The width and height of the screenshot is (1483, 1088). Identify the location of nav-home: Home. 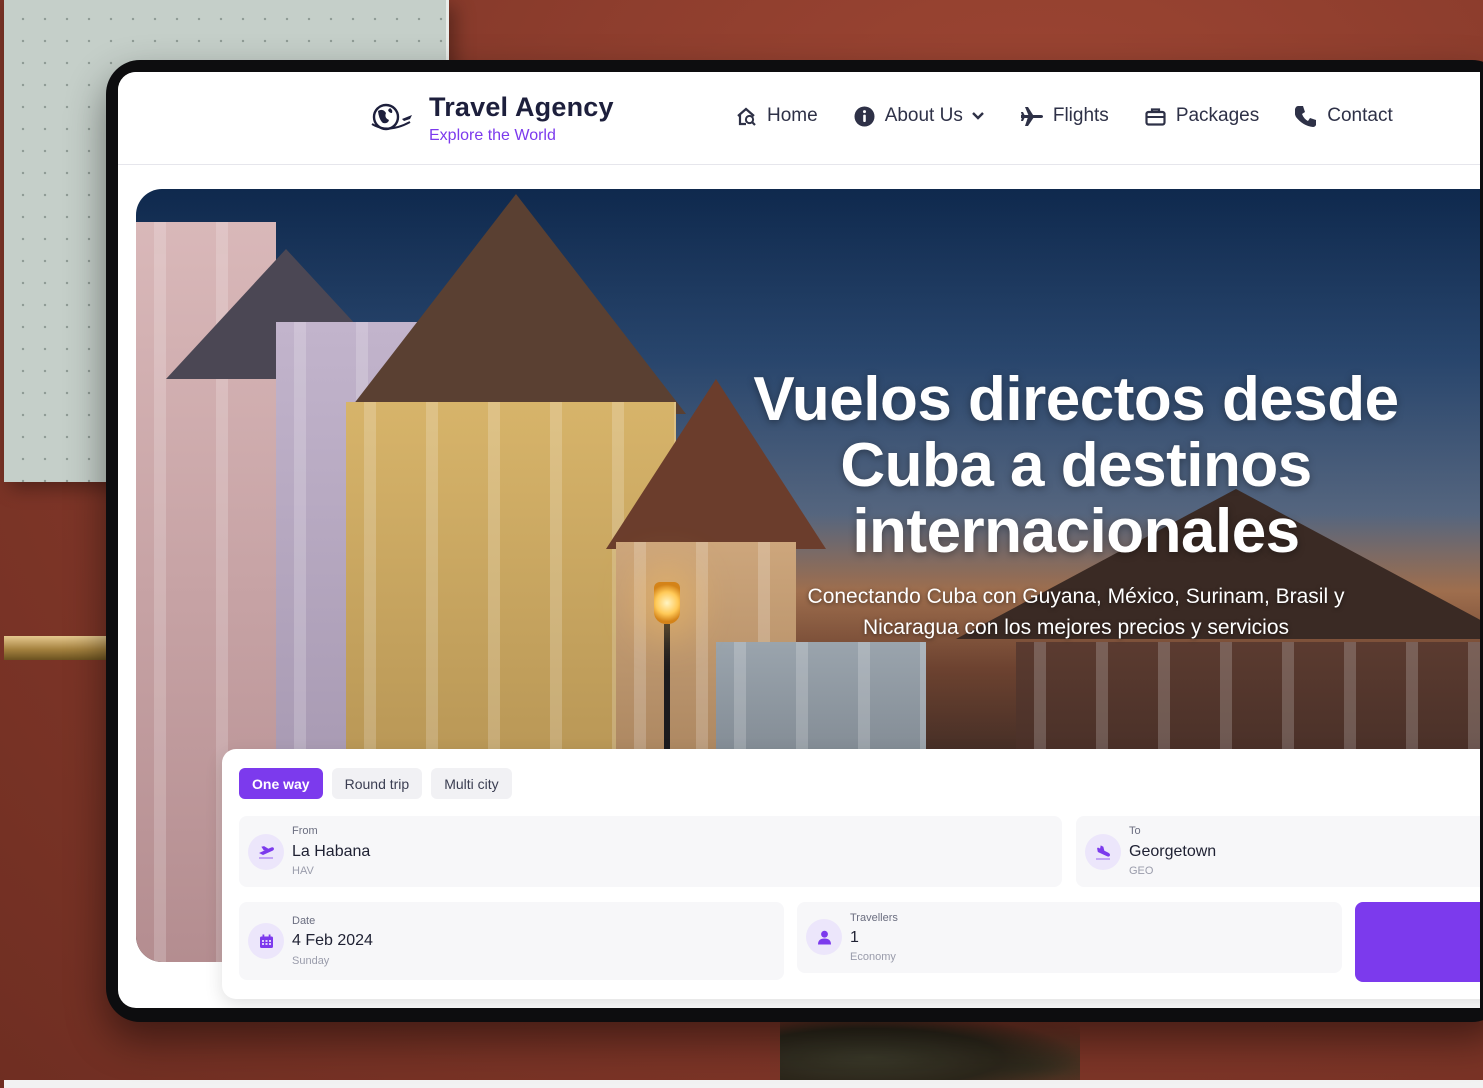
(777, 116).